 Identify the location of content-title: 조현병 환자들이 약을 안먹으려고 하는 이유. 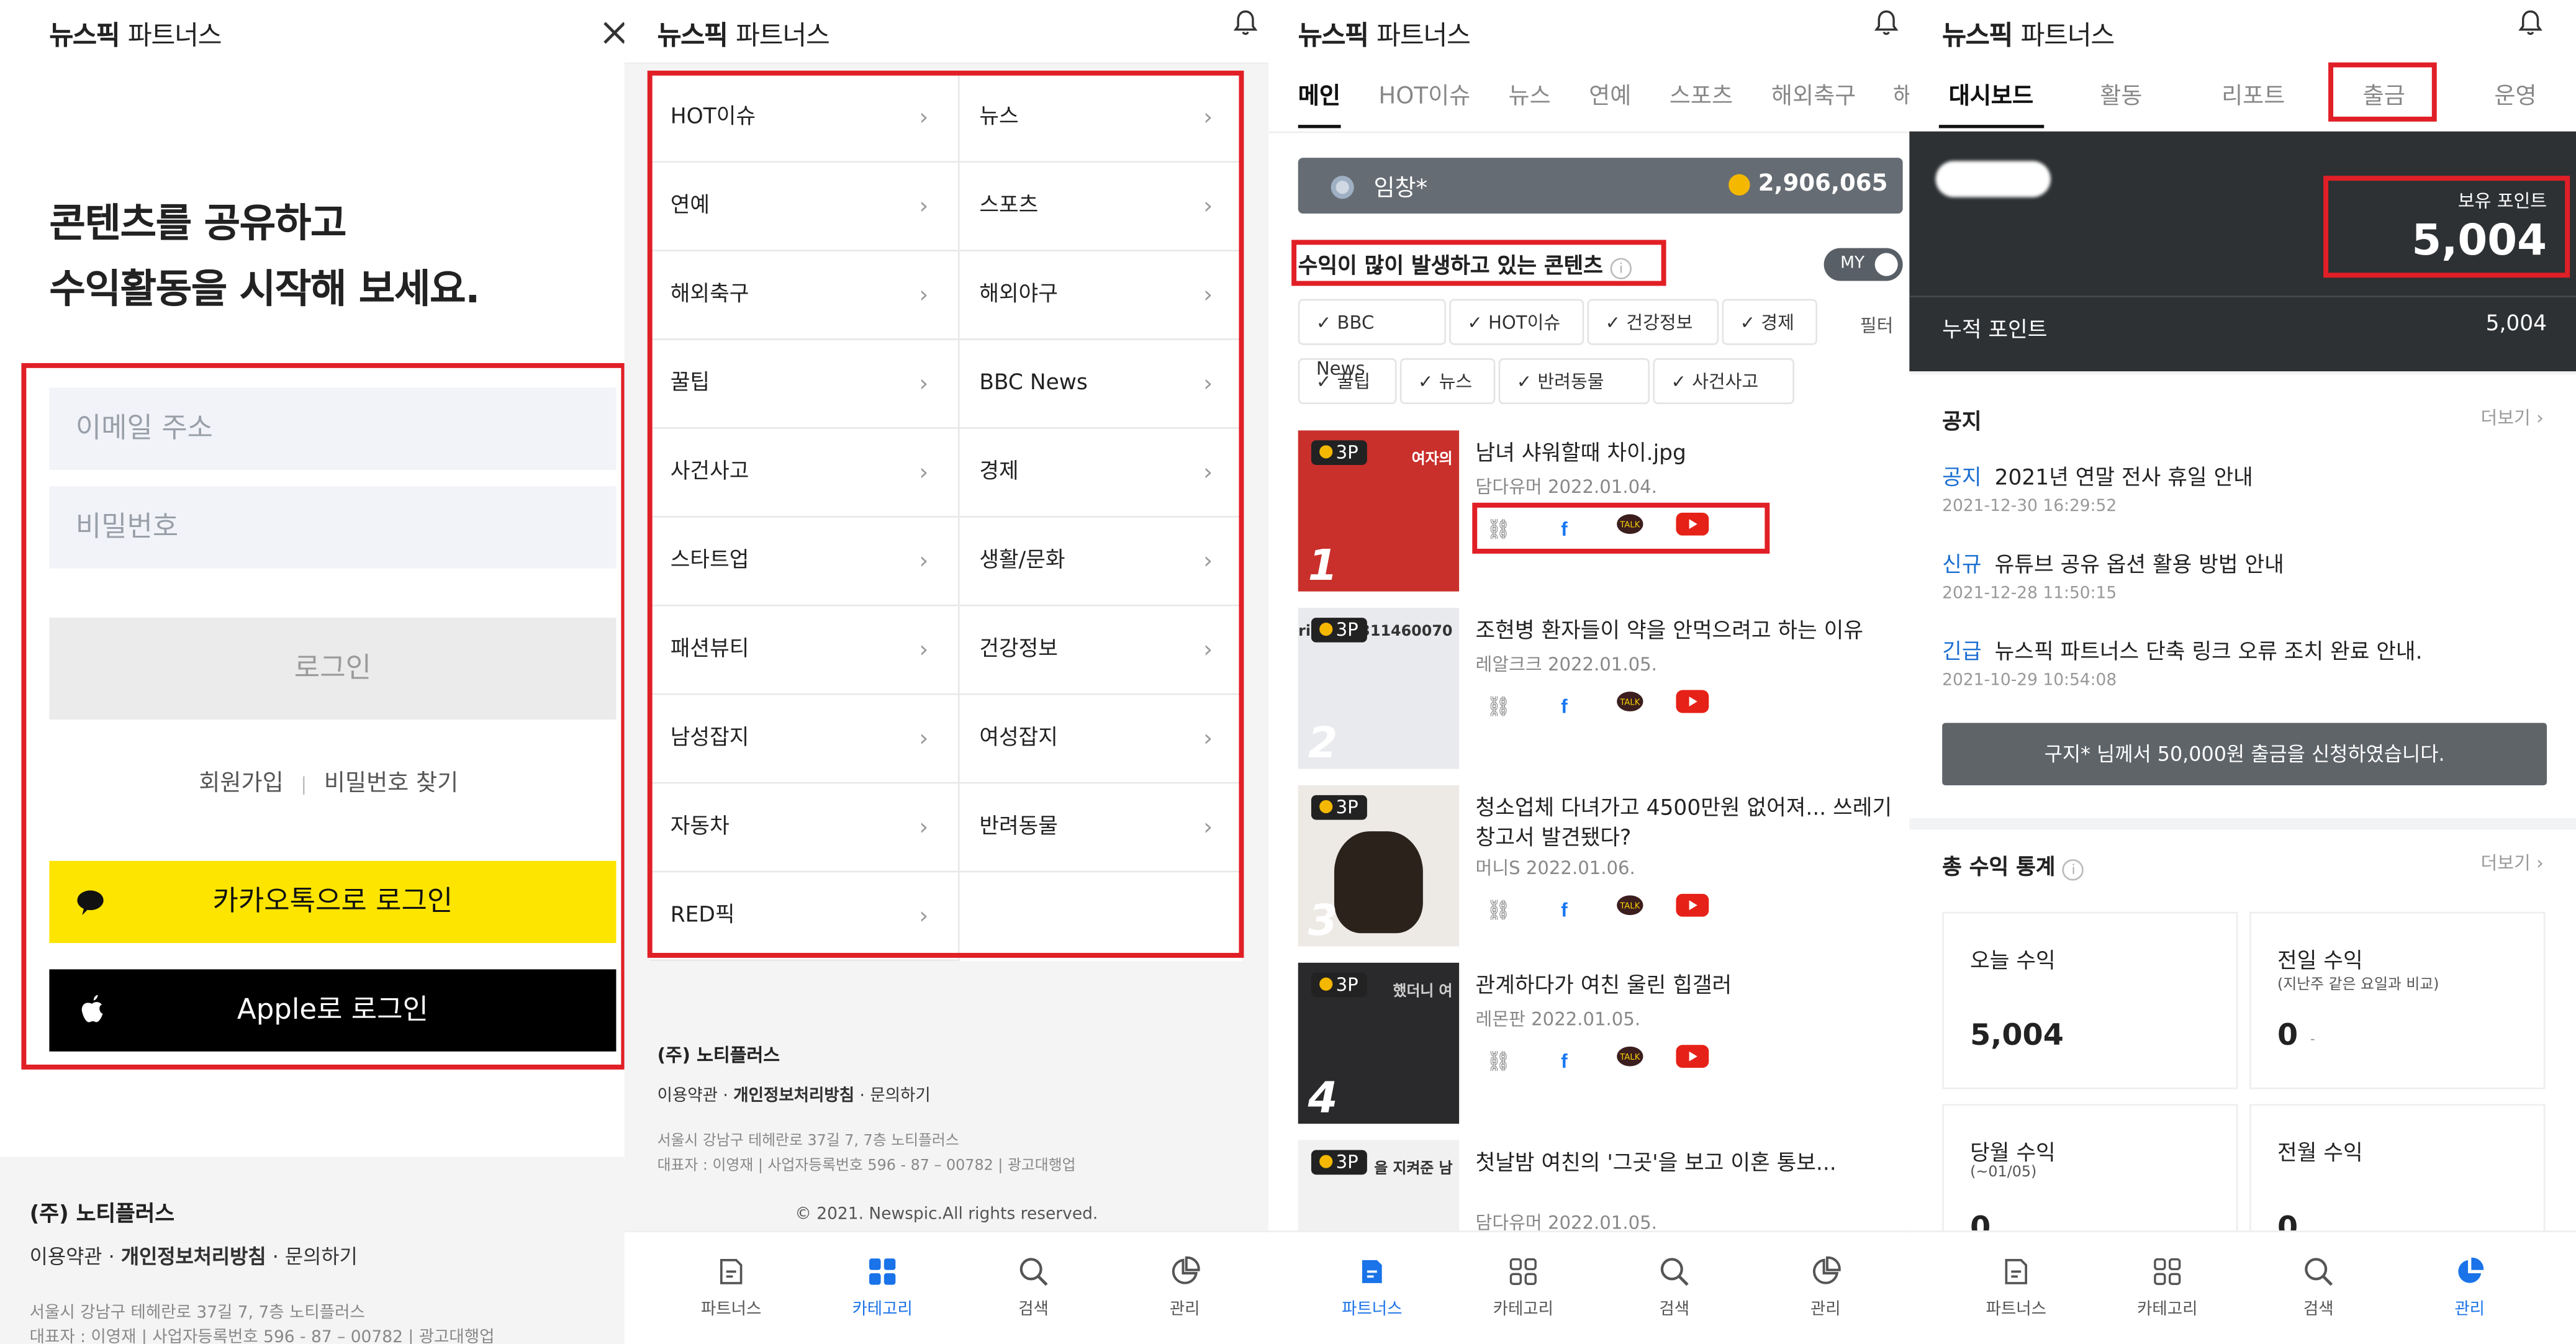
(1691, 632).